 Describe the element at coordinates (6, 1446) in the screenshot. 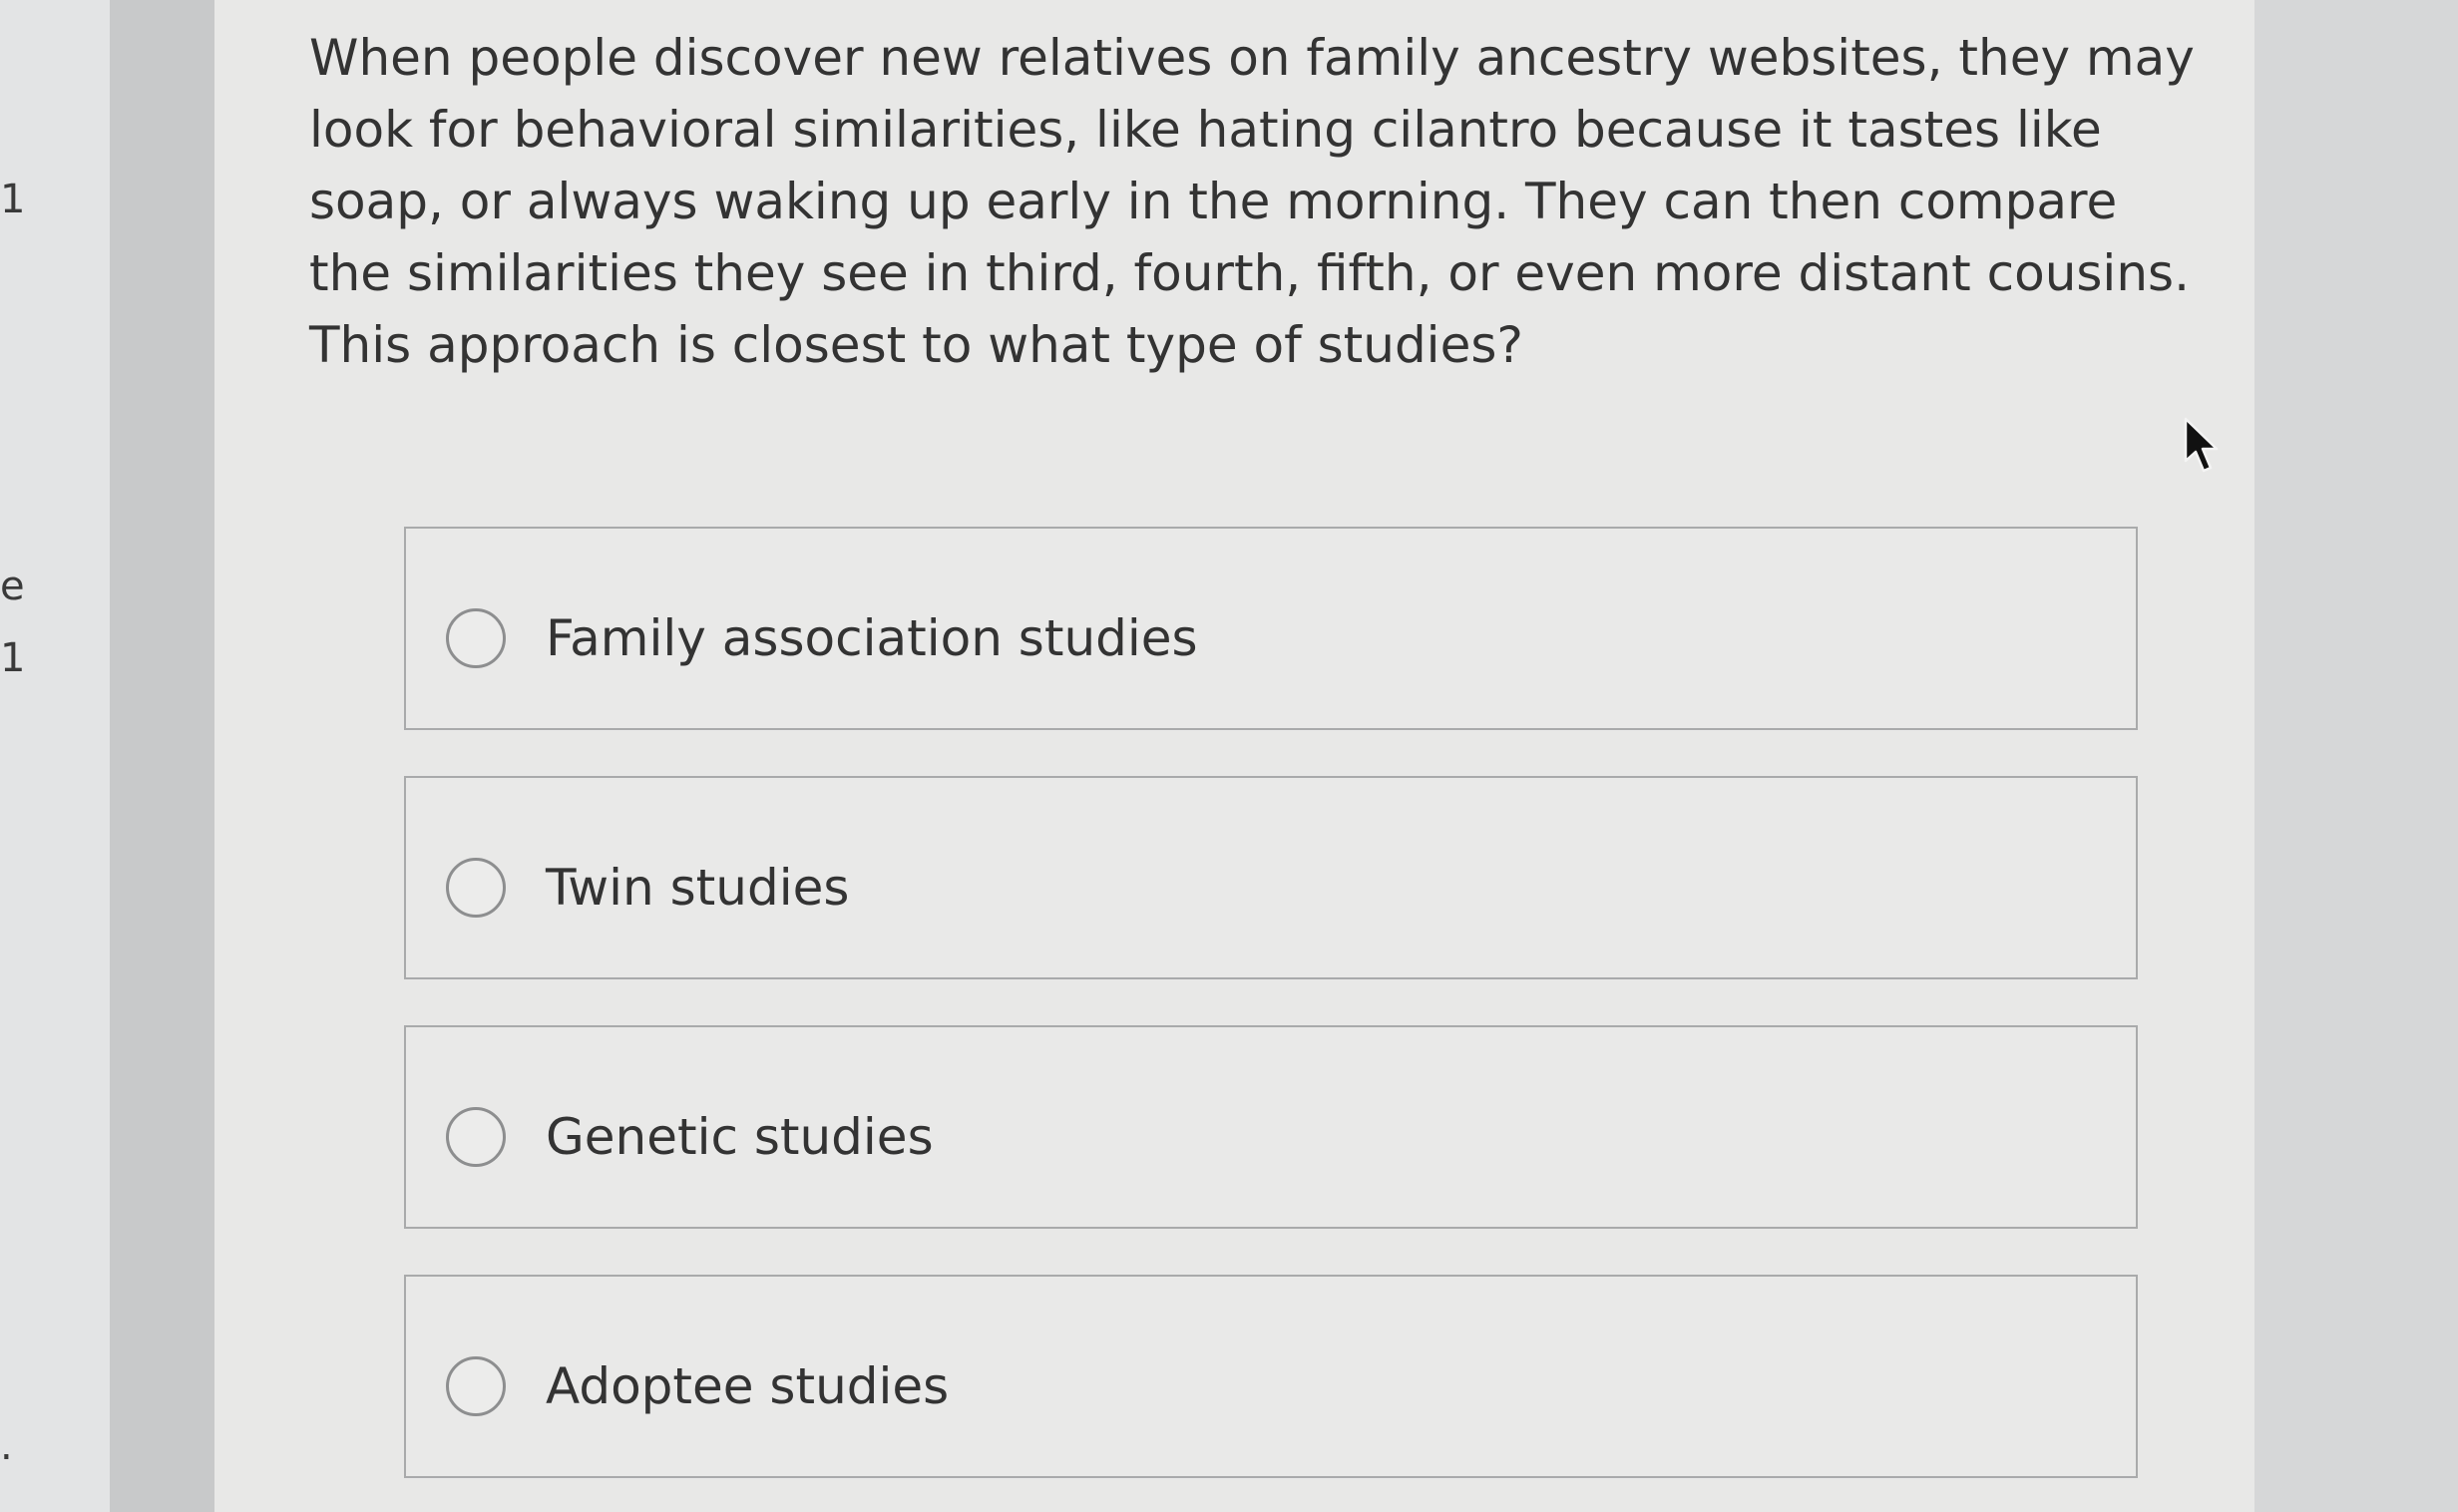

I see `left-panel-mark: .` at that location.